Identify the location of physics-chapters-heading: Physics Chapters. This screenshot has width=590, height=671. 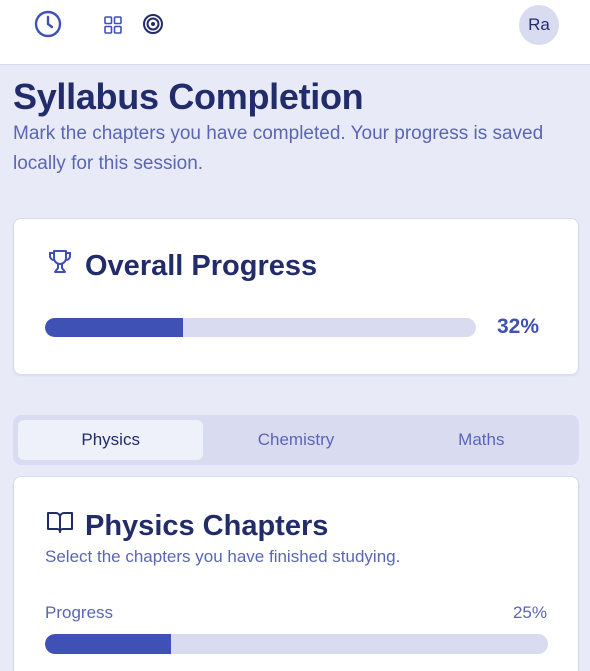
(186, 526).